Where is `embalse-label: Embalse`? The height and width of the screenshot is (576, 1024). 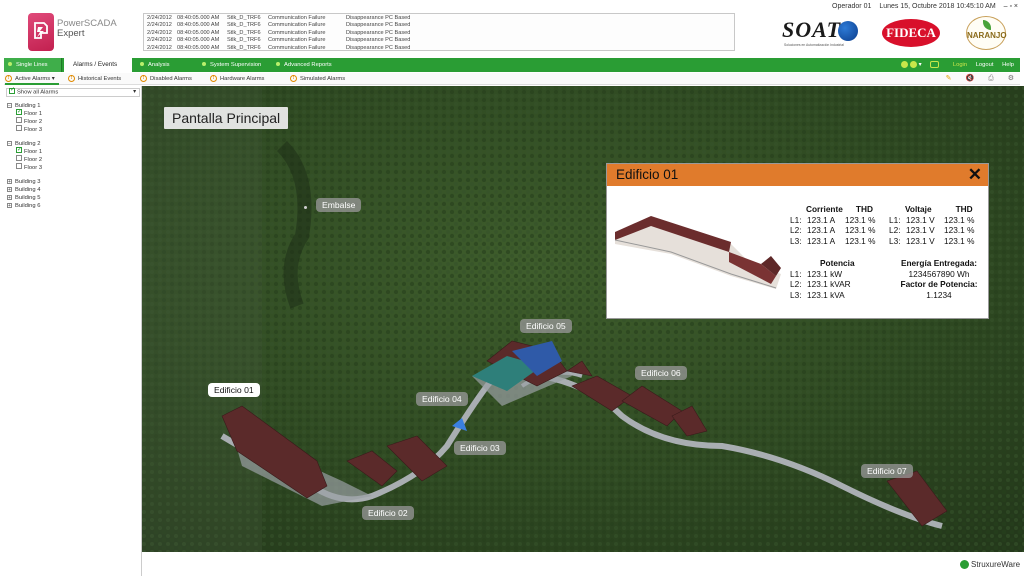
embalse-label: Embalse is located at coordinates (339, 205).